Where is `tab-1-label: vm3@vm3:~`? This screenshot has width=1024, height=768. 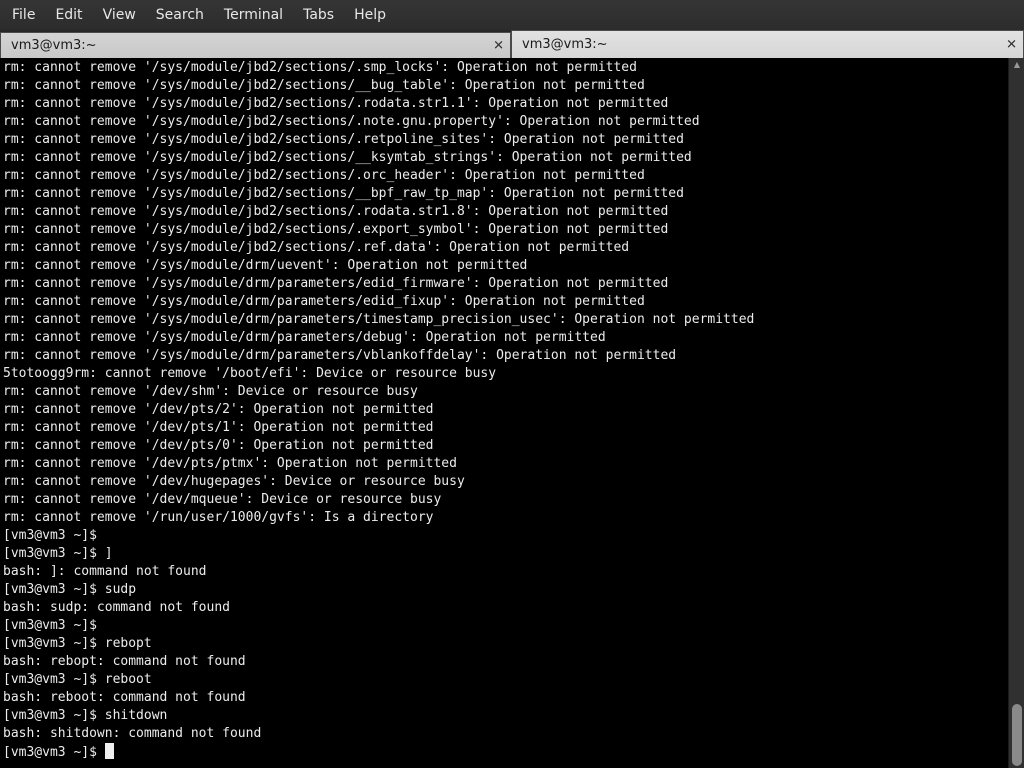 tab-1-label: vm3@vm3:~ is located at coordinates (54, 45).